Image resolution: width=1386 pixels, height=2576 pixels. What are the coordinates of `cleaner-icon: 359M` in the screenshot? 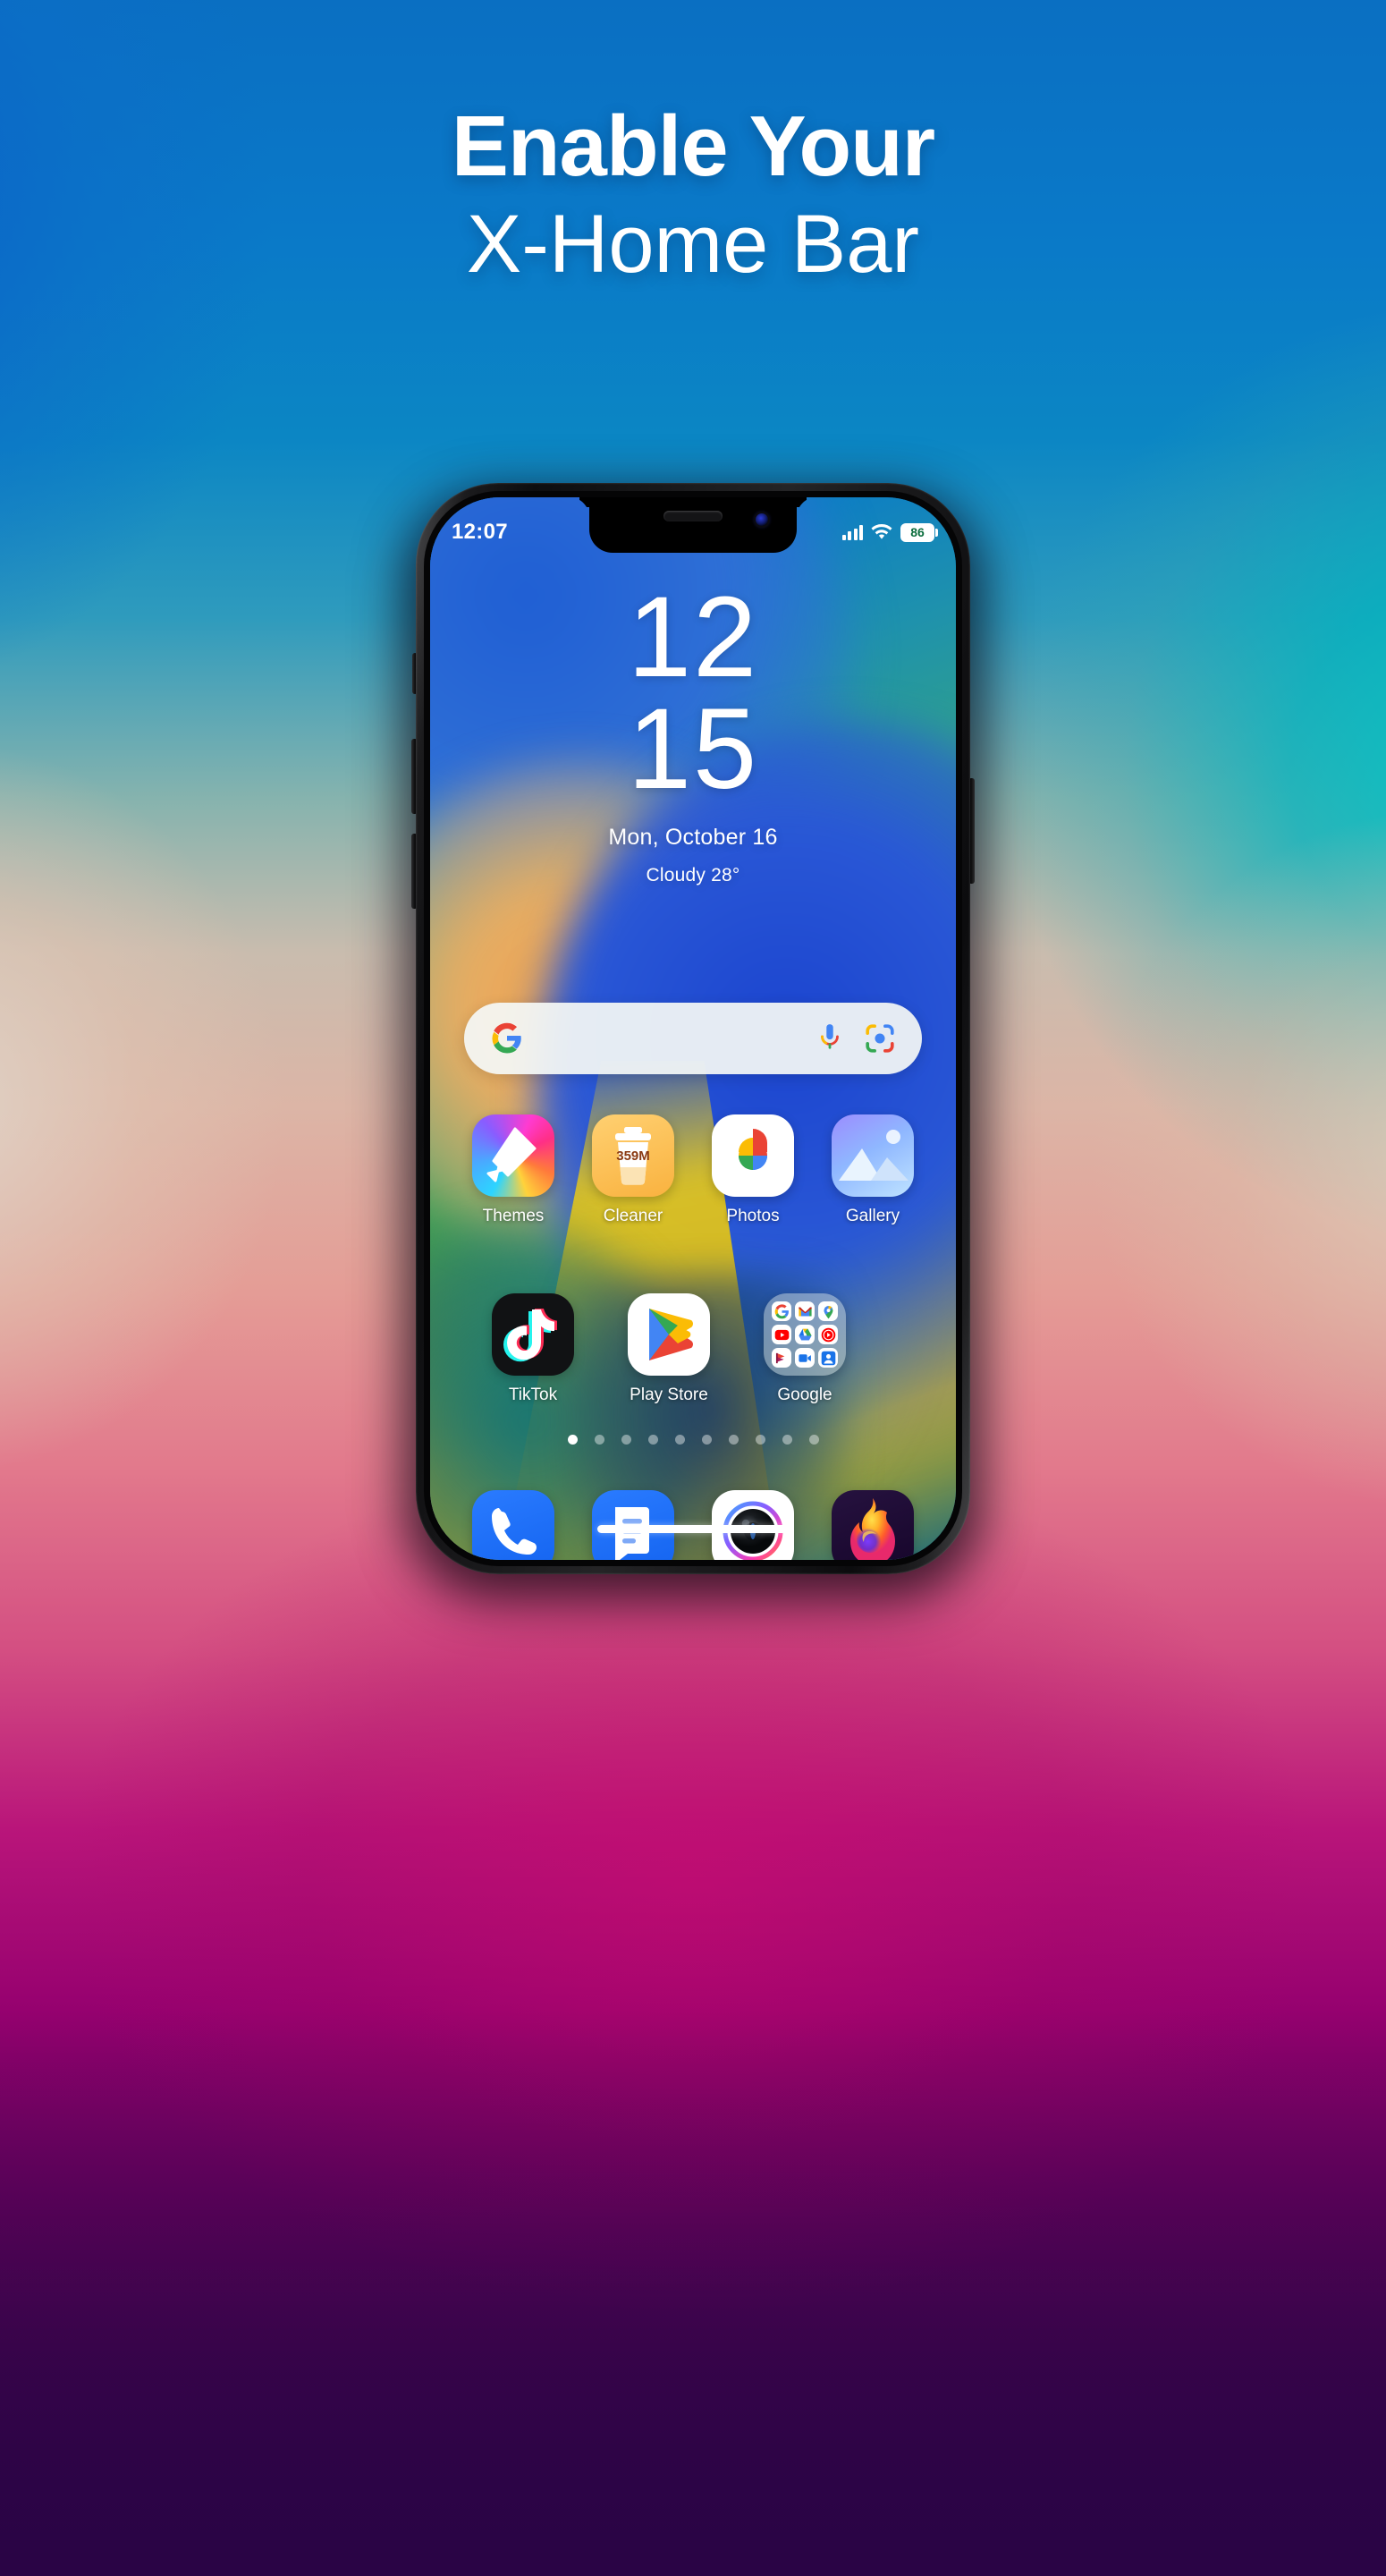 It's located at (633, 1155).